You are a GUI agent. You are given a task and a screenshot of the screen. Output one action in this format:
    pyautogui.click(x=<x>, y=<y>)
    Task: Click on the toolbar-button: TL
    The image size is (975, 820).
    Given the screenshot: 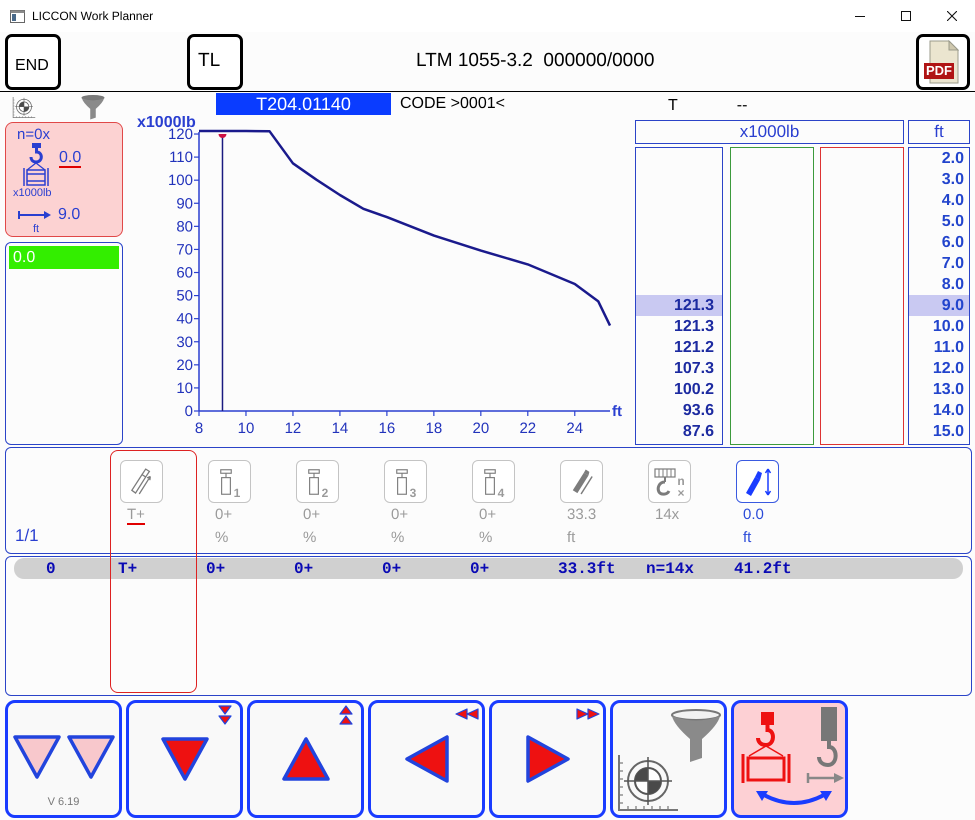 What is the action you would take?
    pyautogui.click(x=215, y=62)
    